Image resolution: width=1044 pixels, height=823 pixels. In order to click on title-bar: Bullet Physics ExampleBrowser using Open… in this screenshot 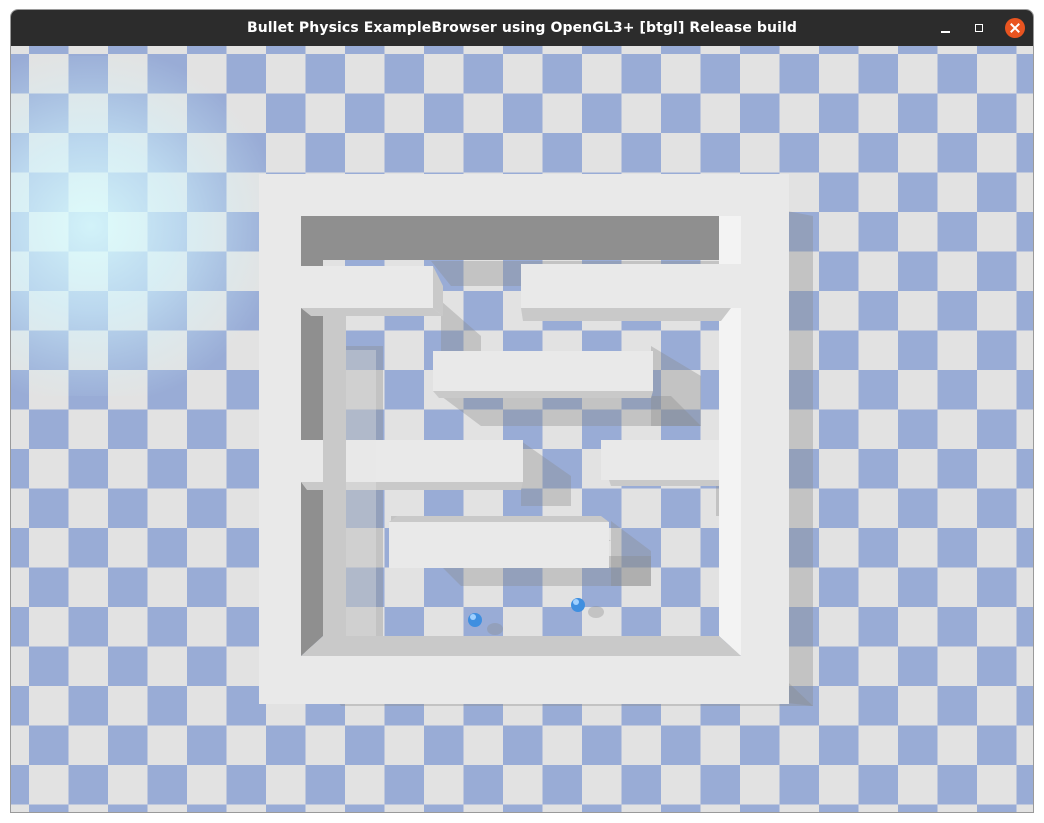, I will do `click(522, 28)`.